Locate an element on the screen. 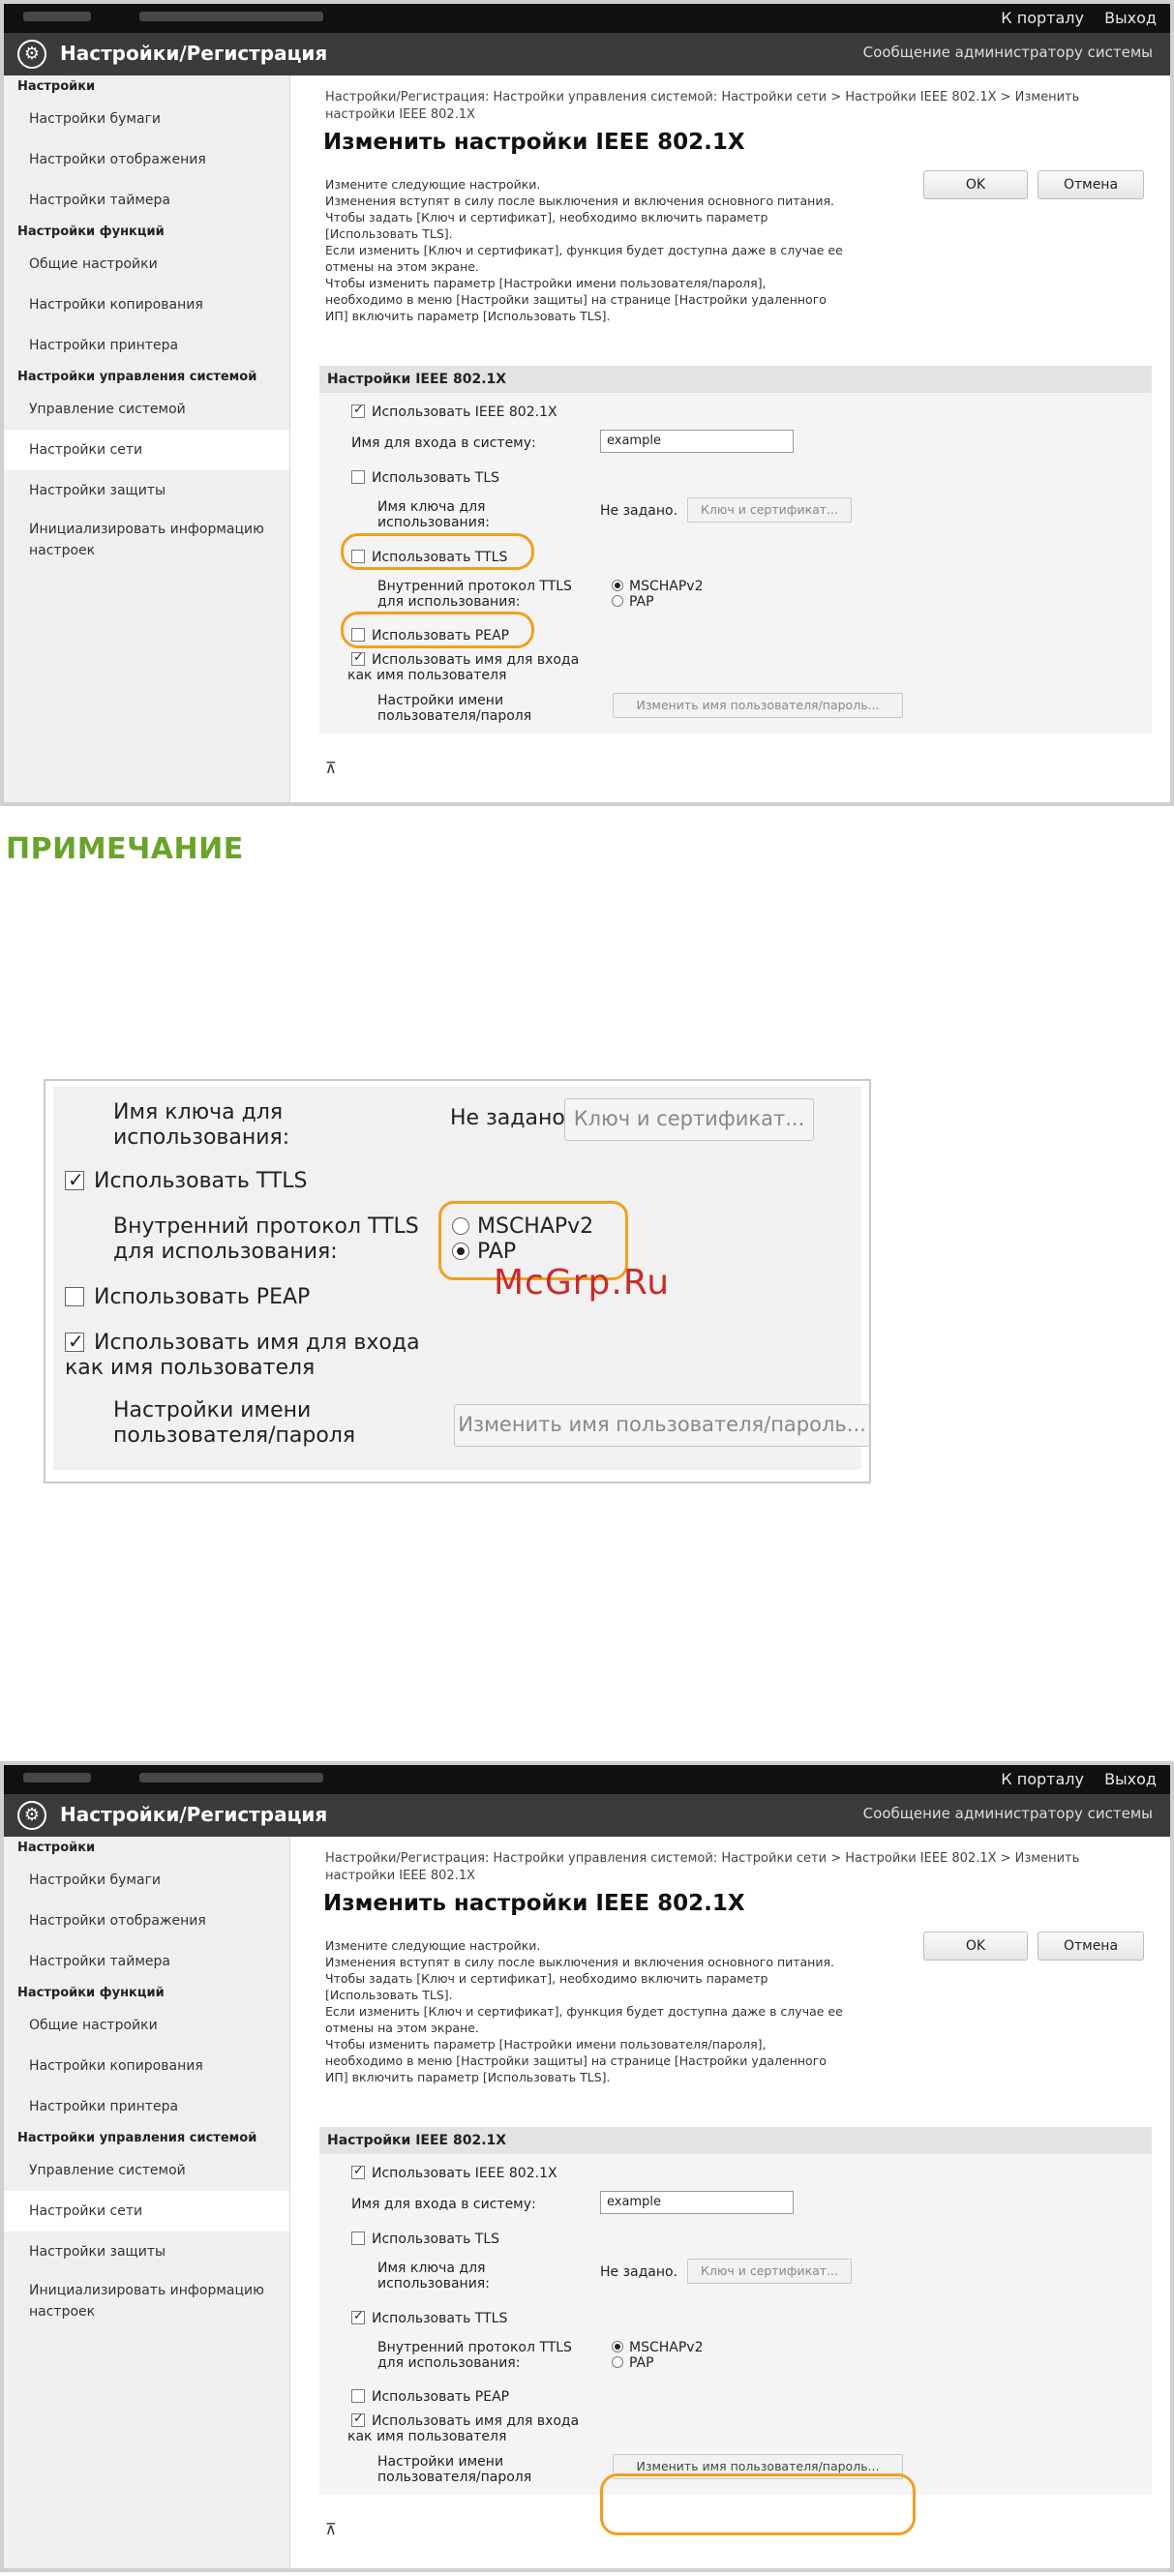 Image resolution: width=1174 pixels, height=2576 pixels. blurred-text is located at coordinates (57, 16).